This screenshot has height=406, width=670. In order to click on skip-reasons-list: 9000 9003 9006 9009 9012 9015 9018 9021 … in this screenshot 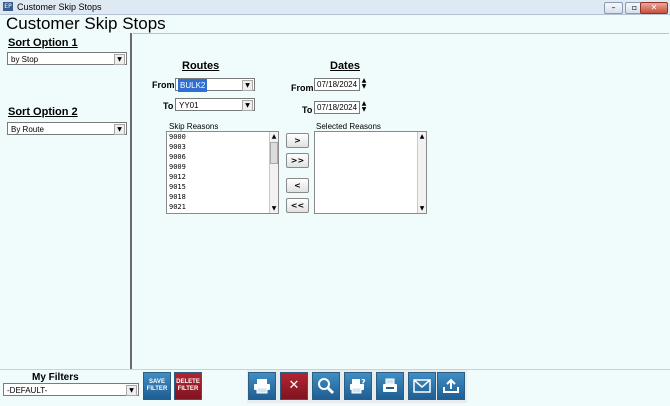, I will do `click(222, 172)`.